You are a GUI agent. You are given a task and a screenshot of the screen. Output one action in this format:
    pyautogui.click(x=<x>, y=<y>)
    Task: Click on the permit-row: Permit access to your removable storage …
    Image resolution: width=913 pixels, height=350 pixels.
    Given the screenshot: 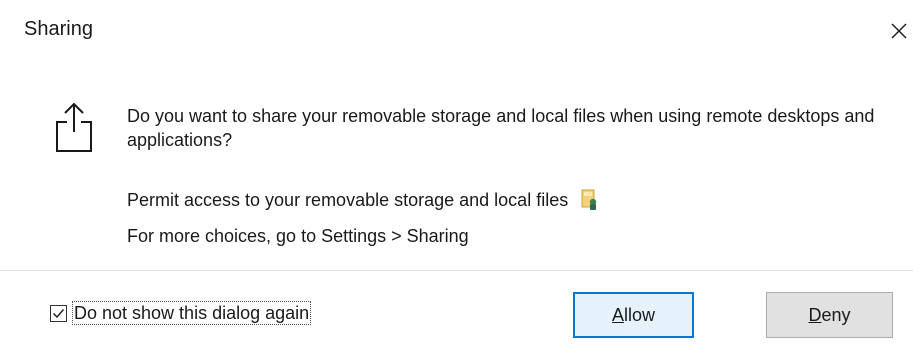 What is the action you would take?
    pyautogui.click(x=363, y=200)
    